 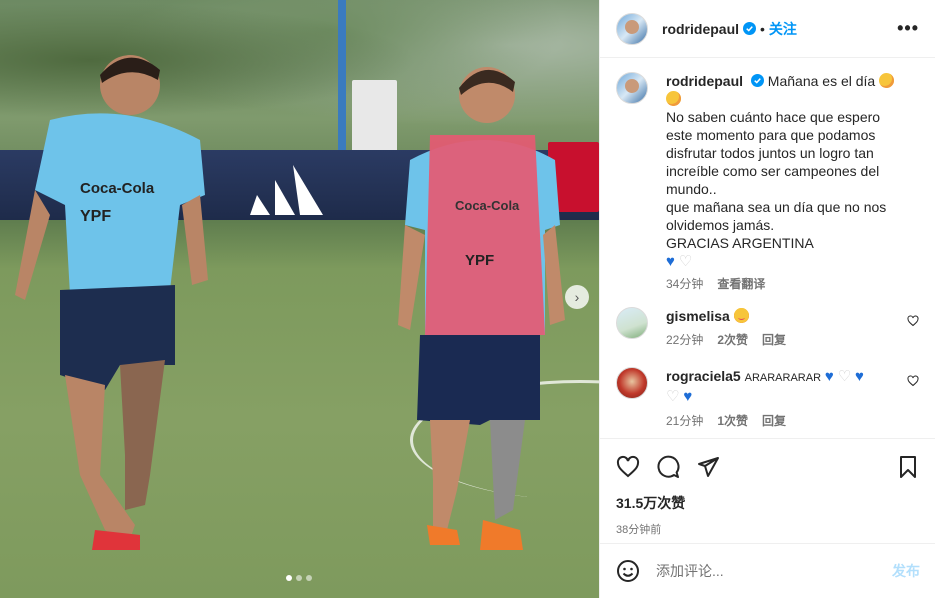 What do you see at coordinates (628, 571) in the screenshot?
I see `emoji-icon` at bounding box center [628, 571].